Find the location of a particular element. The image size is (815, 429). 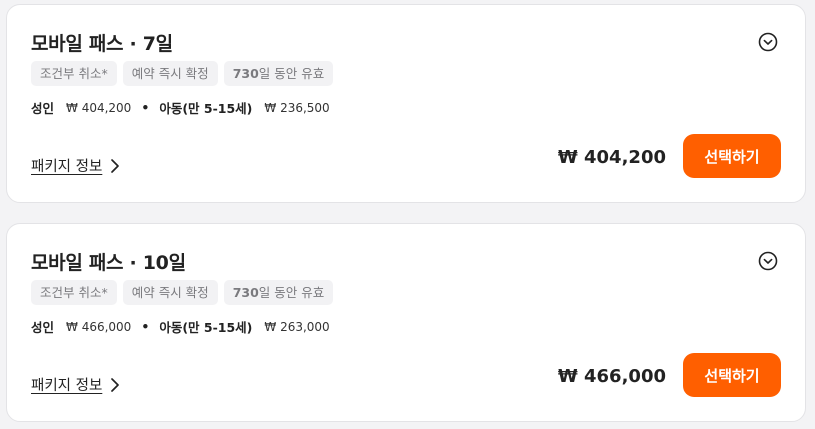

price-breakdown: 성인 ₩ 466,000 • 아동(만 5-15세) ₩ 263,000 is located at coordinates (180, 326).